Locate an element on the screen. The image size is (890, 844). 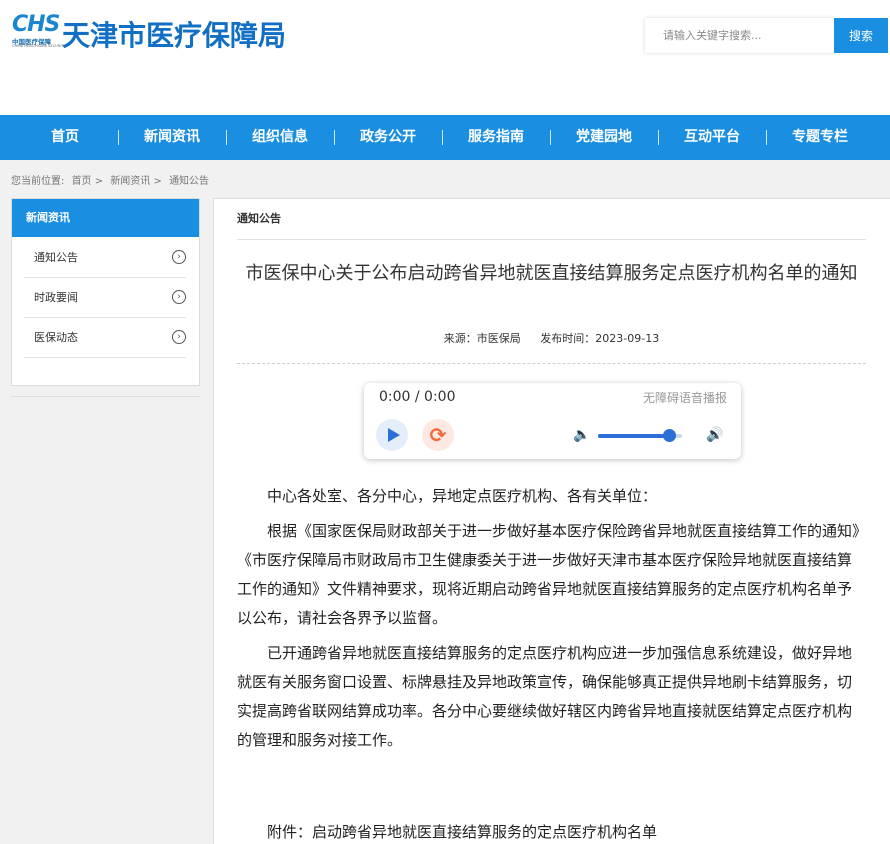
chs-logo-mark: CHS 中国医疗保障 CHINA HEALTHCARE SECURITY is located at coordinates (39, 34).